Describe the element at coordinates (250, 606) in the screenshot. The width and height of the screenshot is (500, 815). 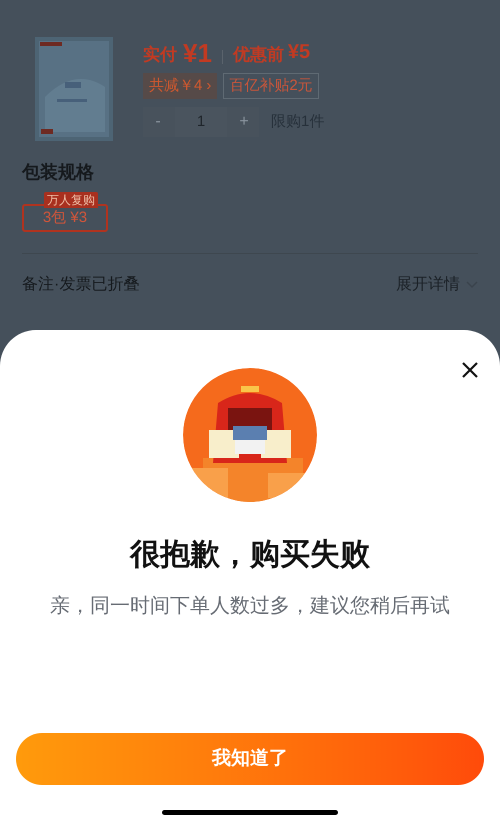
I see `dialog-message: 亲，同一时间下单人数过多，建议您稍后再试` at that location.